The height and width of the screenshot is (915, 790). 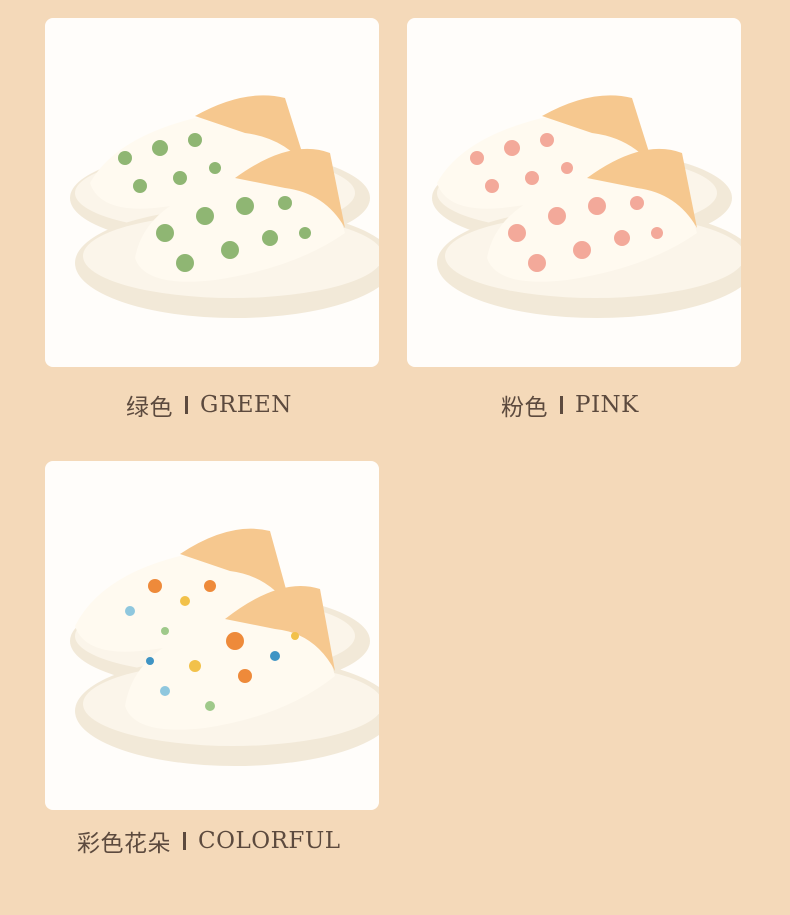 I want to click on slipper-pink-illustration, so click(x=586, y=206).